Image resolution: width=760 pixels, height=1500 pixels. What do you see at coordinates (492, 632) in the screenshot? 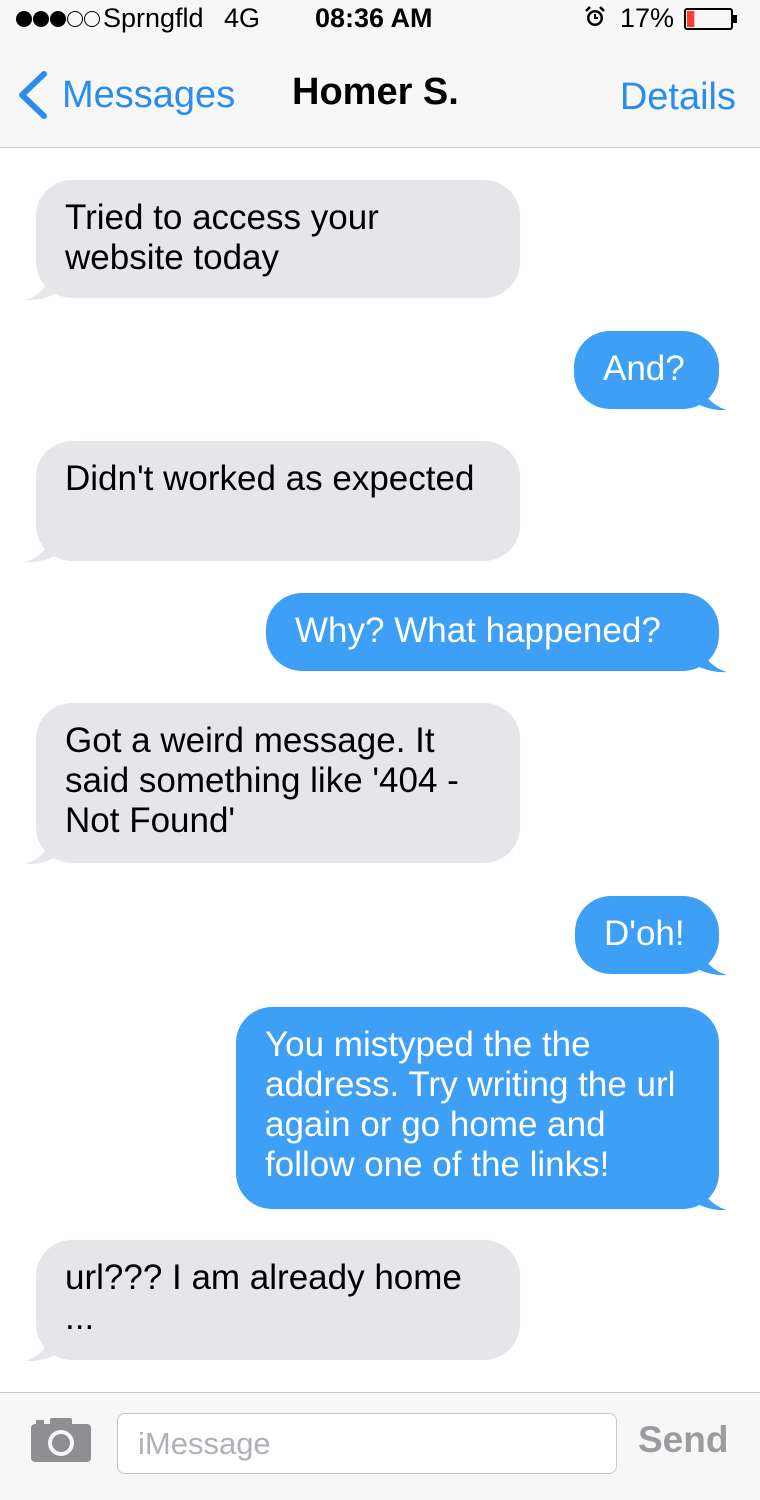
I see `outgoing-message: Why? What happened?` at bounding box center [492, 632].